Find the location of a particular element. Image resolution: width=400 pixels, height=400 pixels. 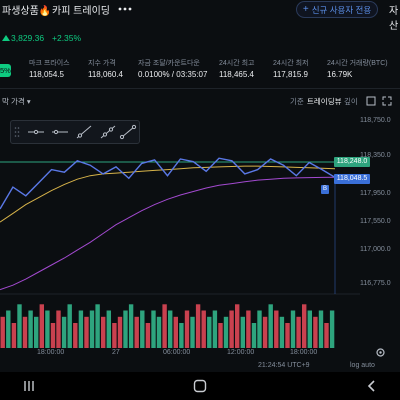

stat-label-index-price: 지수 가격 is located at coordinates (102, 63).